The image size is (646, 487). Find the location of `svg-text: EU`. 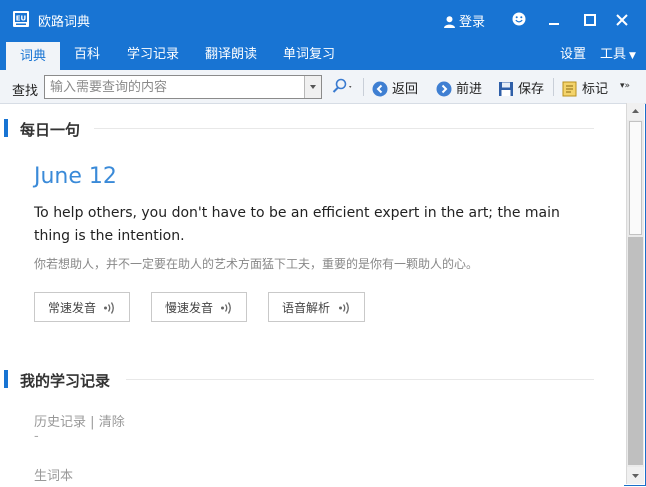

svg-text: EU is located at coordinates (21, 19).